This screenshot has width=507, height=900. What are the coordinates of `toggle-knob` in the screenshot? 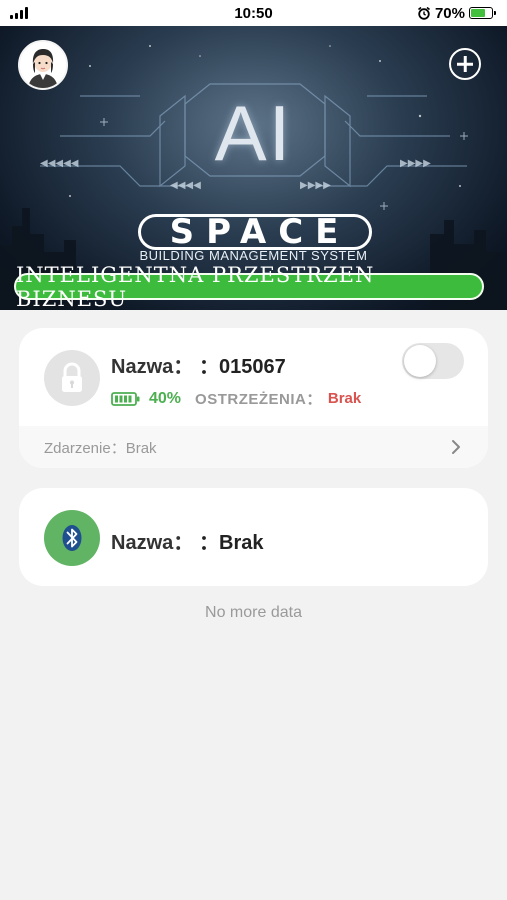 It's located at (420, 361).